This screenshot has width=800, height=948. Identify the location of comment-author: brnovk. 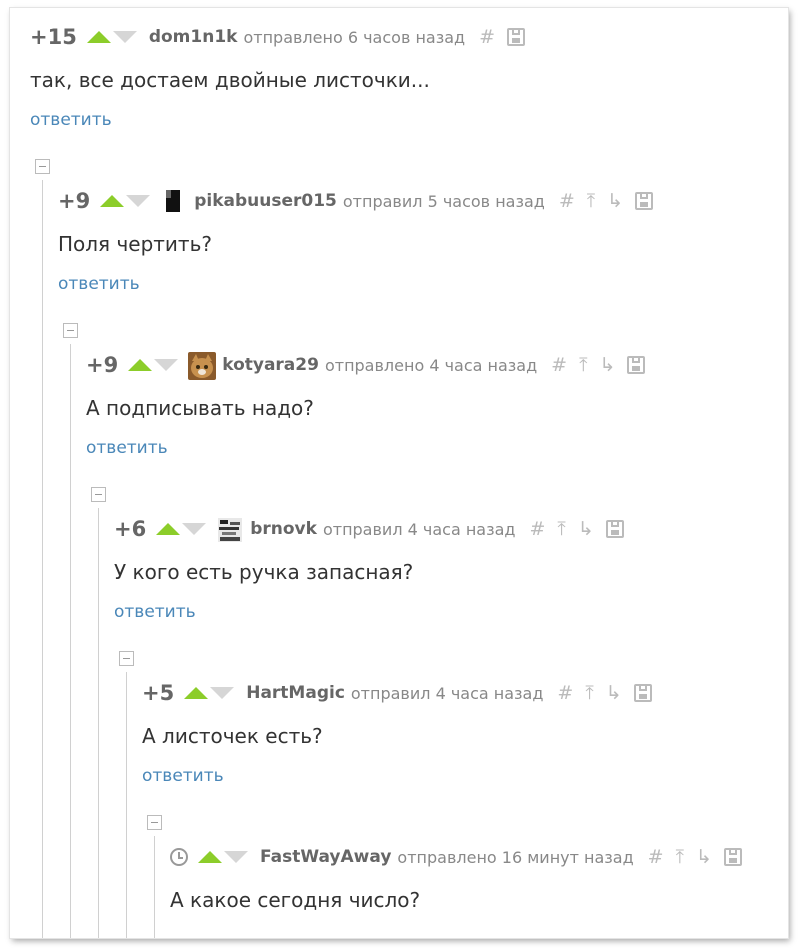
(283, 529).